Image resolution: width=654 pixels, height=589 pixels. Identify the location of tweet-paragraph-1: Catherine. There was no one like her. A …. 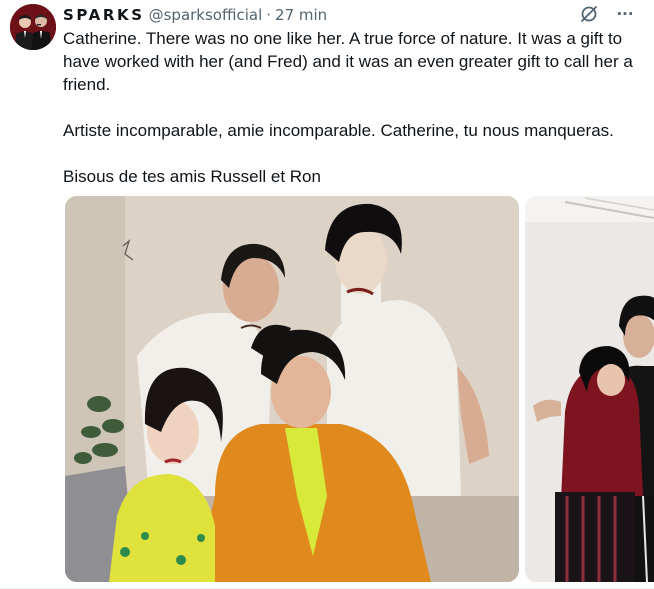
(348, 61).